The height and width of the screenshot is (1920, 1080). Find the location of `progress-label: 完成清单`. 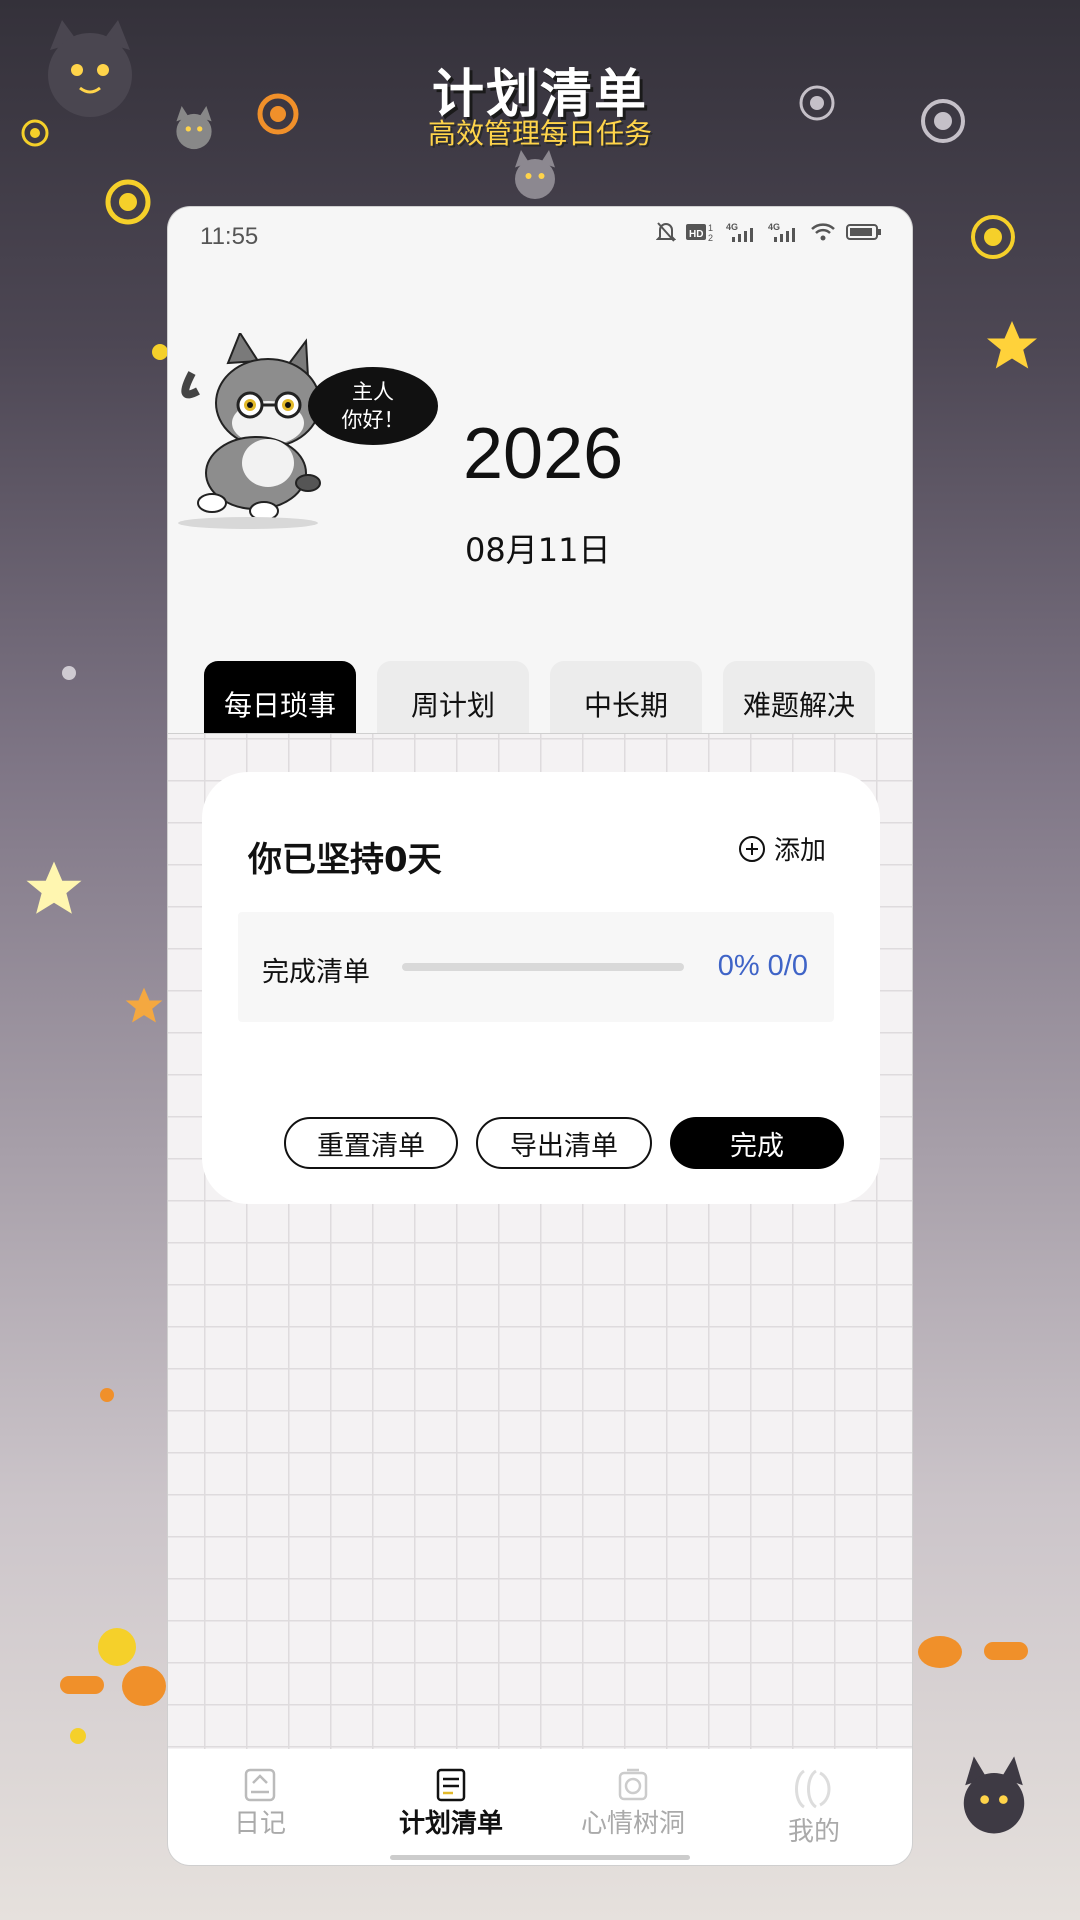

progress-label: 完成清单 is located at coordinates (316, 972).